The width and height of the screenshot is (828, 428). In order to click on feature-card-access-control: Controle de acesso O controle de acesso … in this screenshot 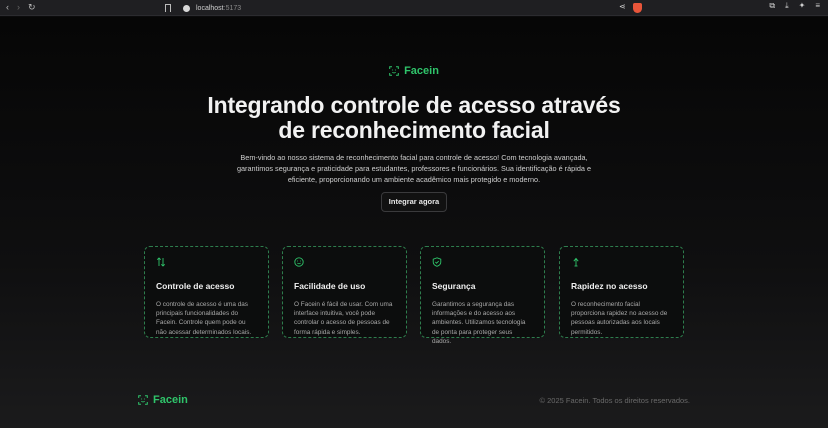, I will do `click(206, 292)`.